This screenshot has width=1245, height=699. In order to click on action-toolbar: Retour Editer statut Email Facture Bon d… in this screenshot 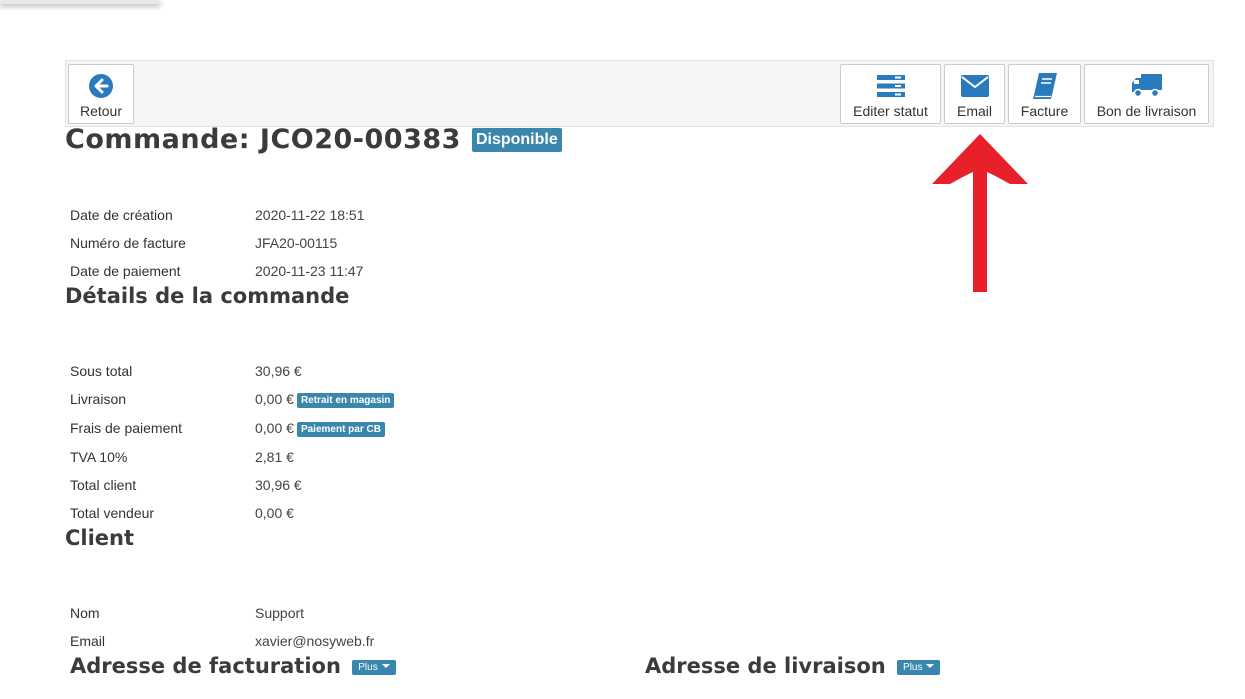, I will do `click(639, 93)`.